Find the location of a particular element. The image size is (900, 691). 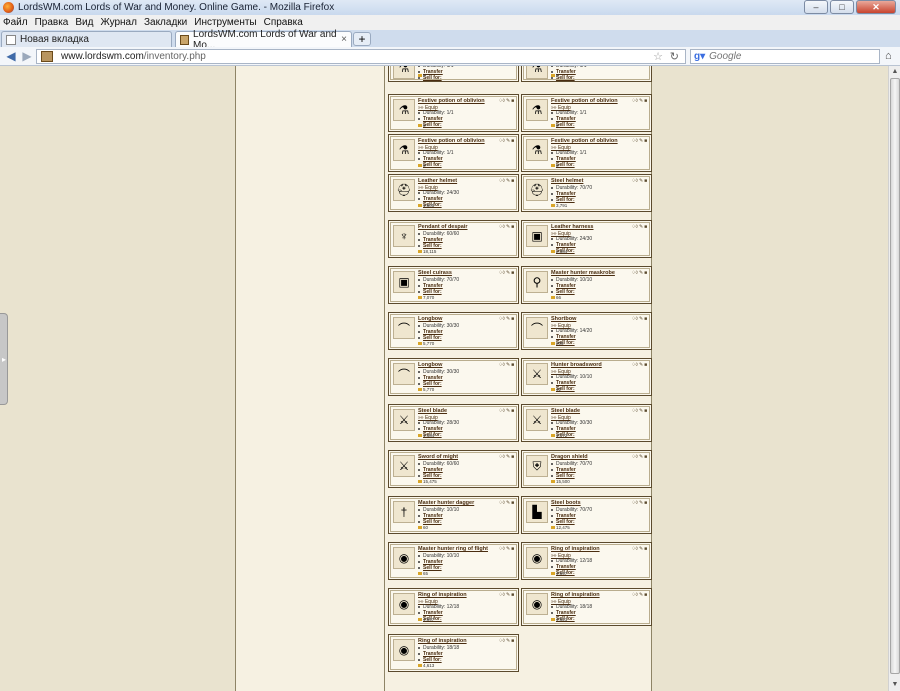

item-name: Shortbow is located at coordinates (563, 319).